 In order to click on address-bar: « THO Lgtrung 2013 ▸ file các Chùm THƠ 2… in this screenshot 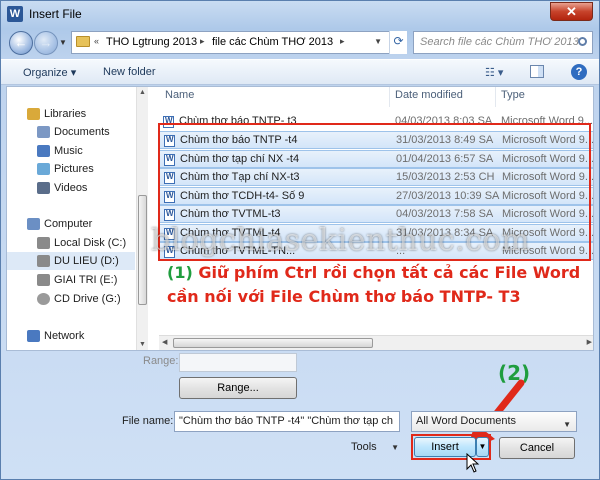, I will do `click(239, 42)`.